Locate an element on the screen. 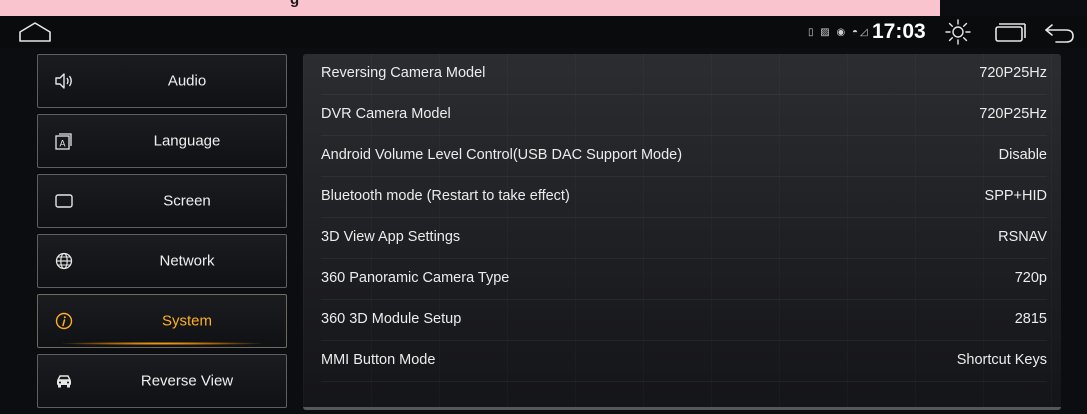 The image size is (1087, 414). setting-360-3d-module: 360 3D Module Setup 2815 is located at coordinates (684, 320).